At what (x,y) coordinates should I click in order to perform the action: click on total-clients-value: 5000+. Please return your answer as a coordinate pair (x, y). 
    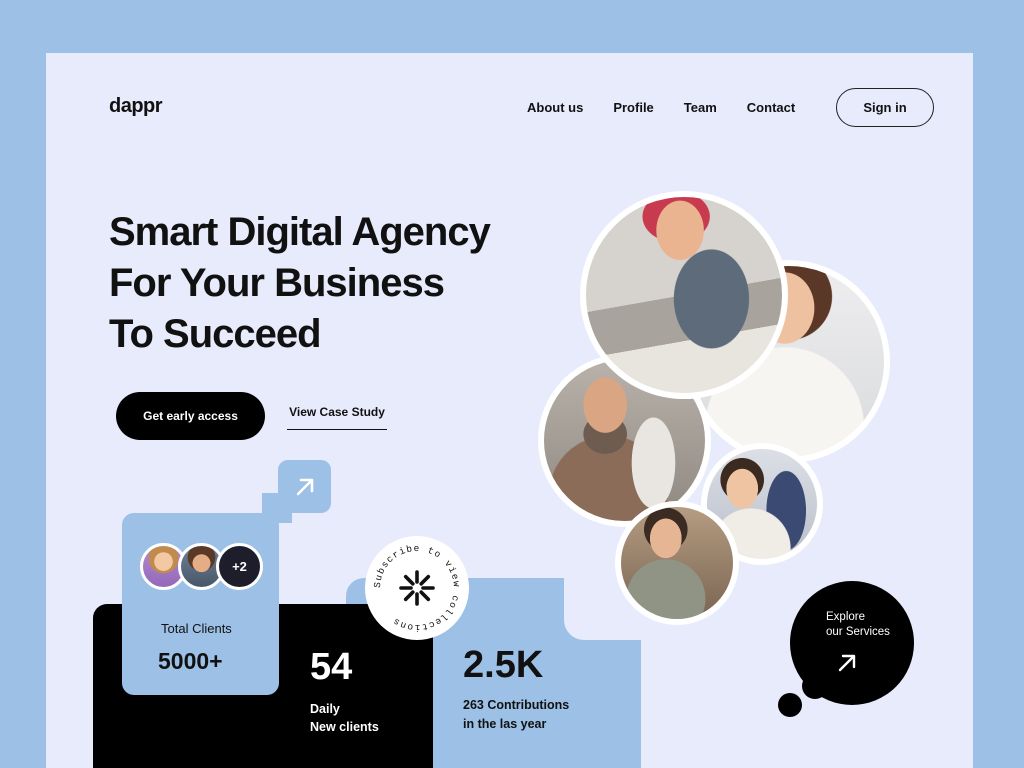
    Looking at the image, I should click on (190, 661).